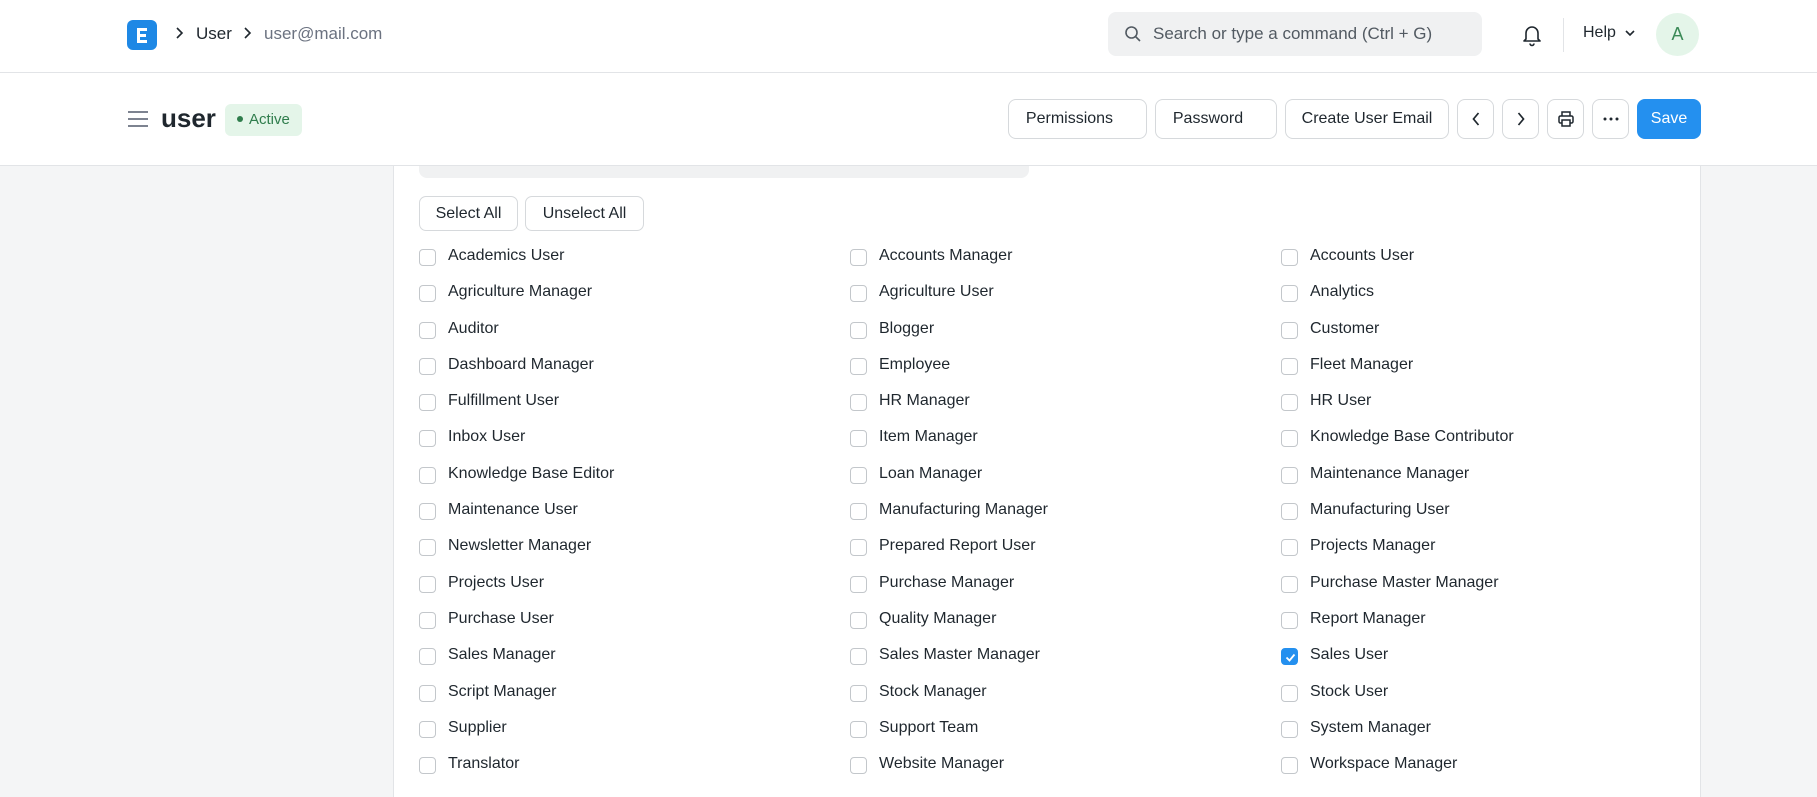  I want to click on next-record-button, so click(1520, 119).